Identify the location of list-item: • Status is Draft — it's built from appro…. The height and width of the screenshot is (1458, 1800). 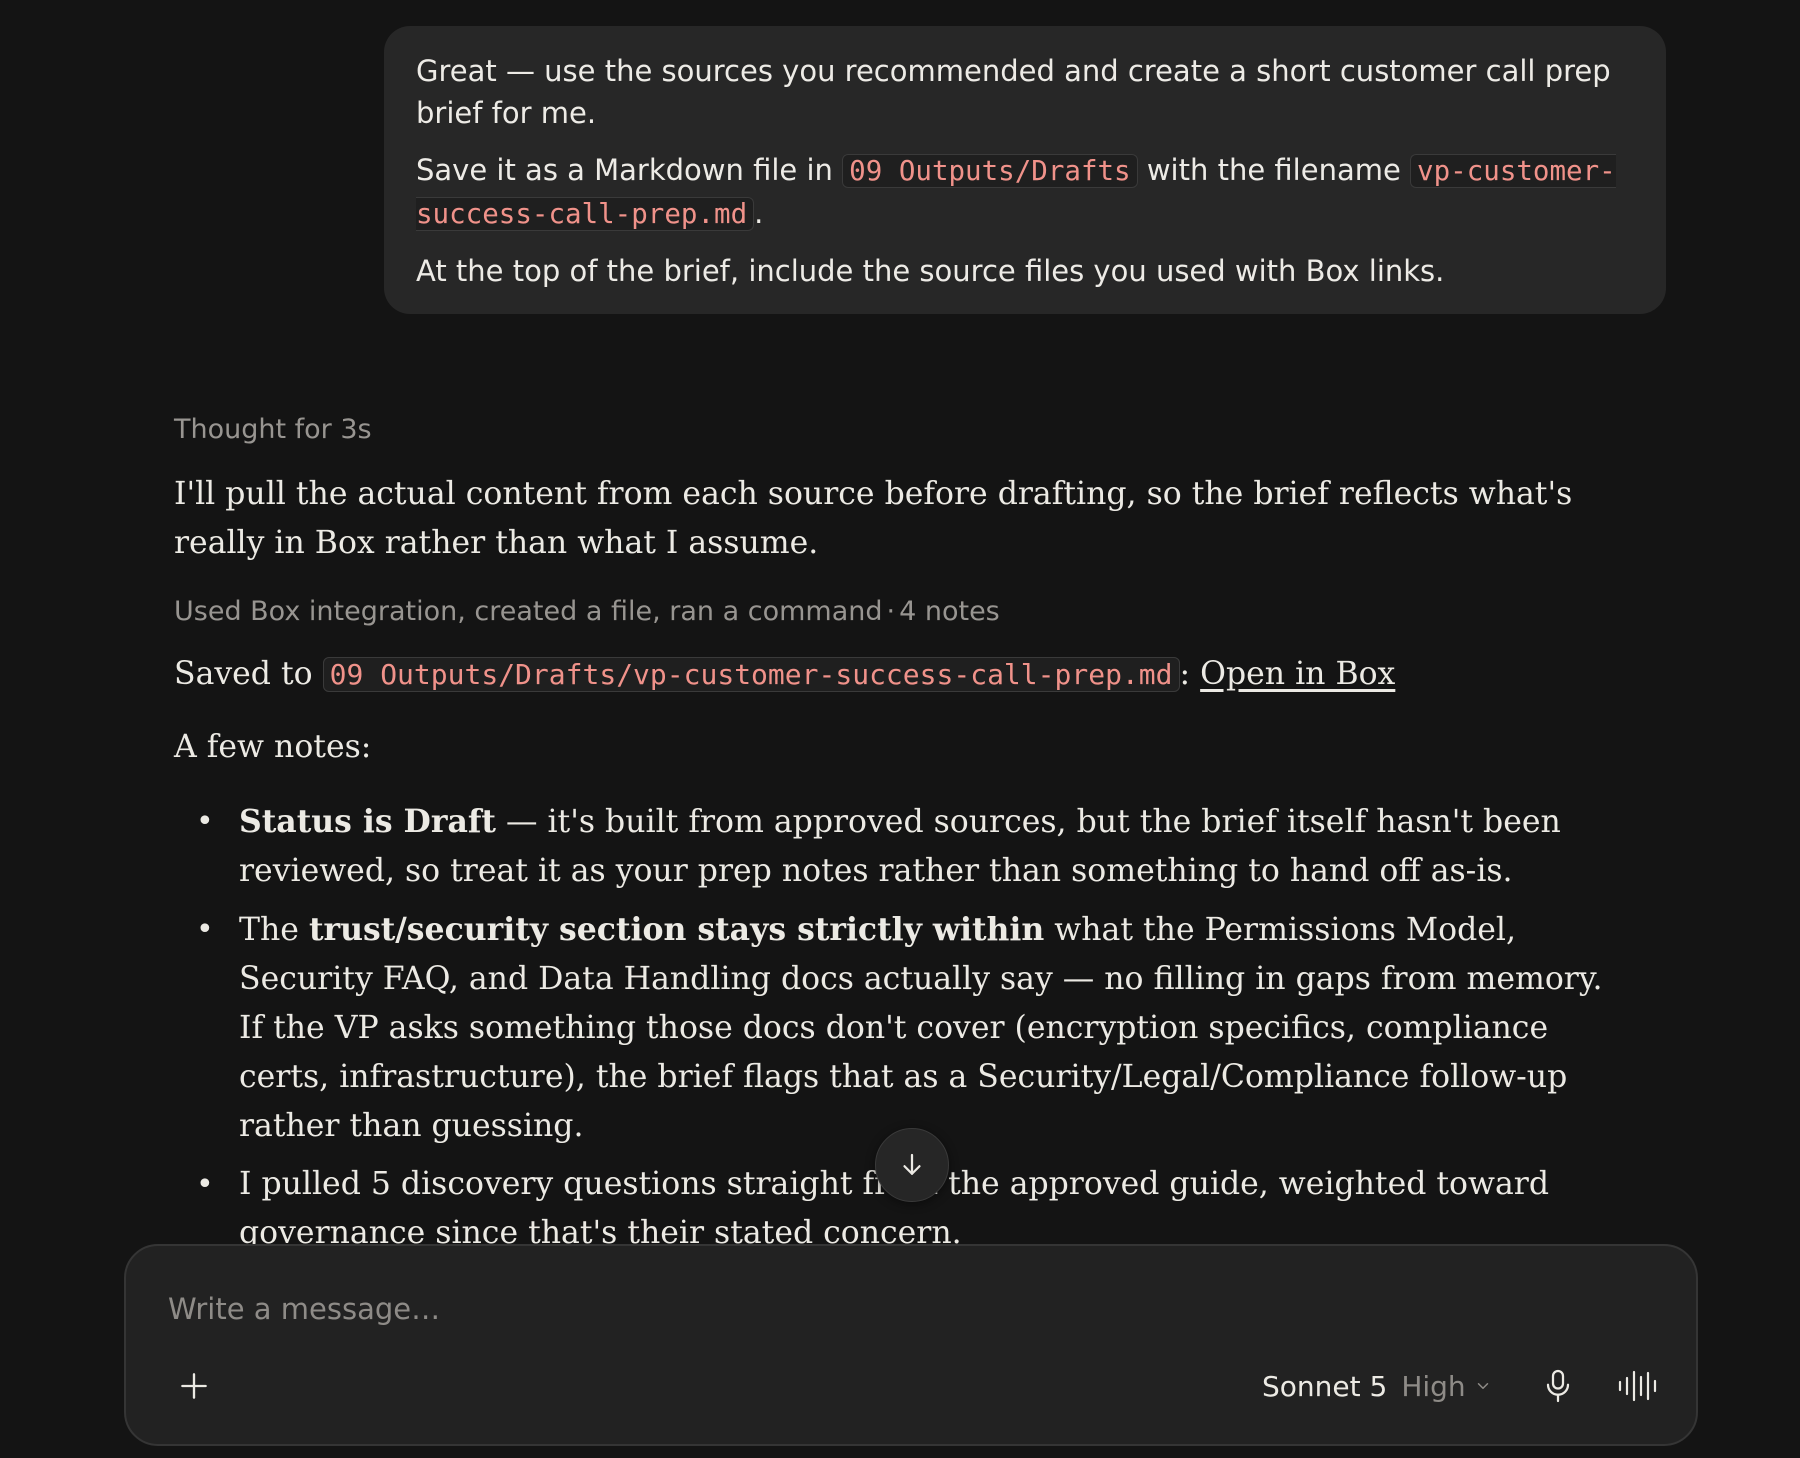
(894, 846).